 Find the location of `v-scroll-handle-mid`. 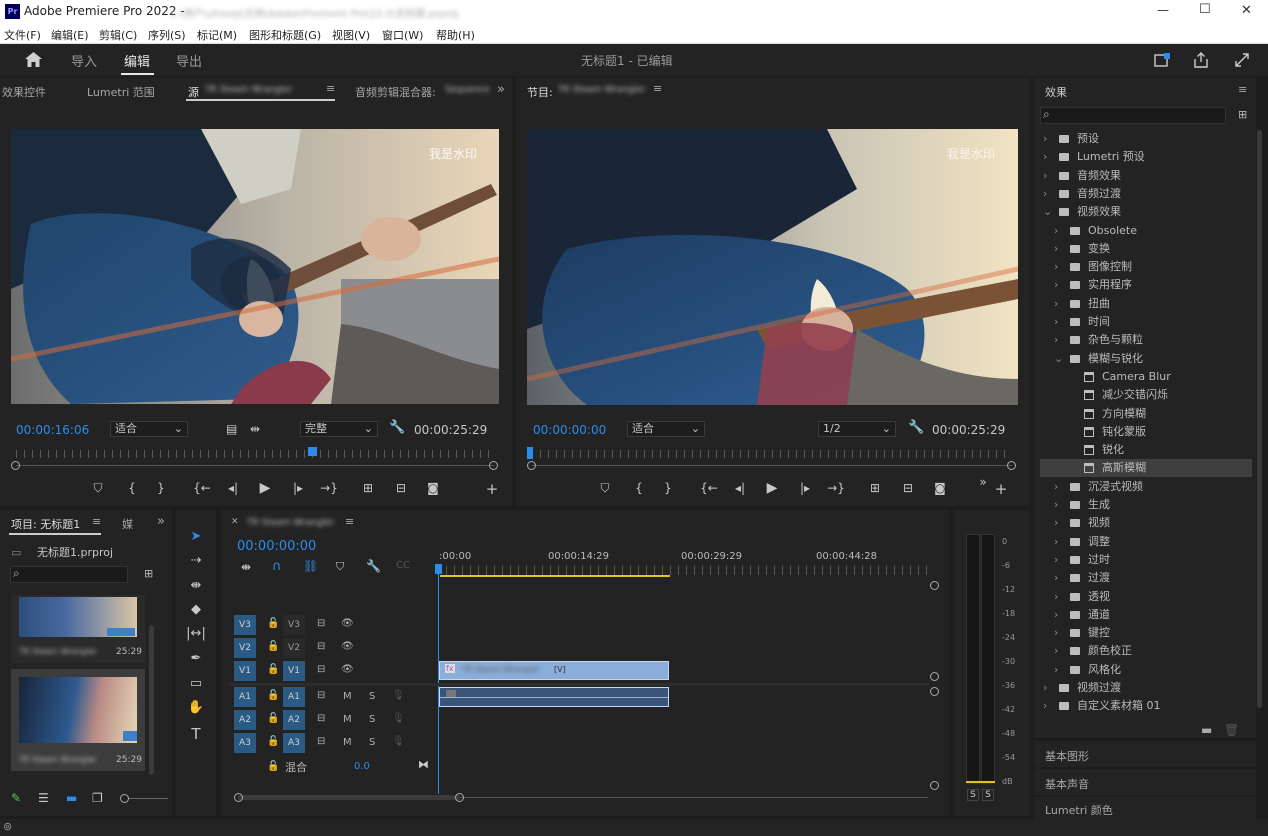

v-scroll-handle-mid is located at coordinates (934, 676).